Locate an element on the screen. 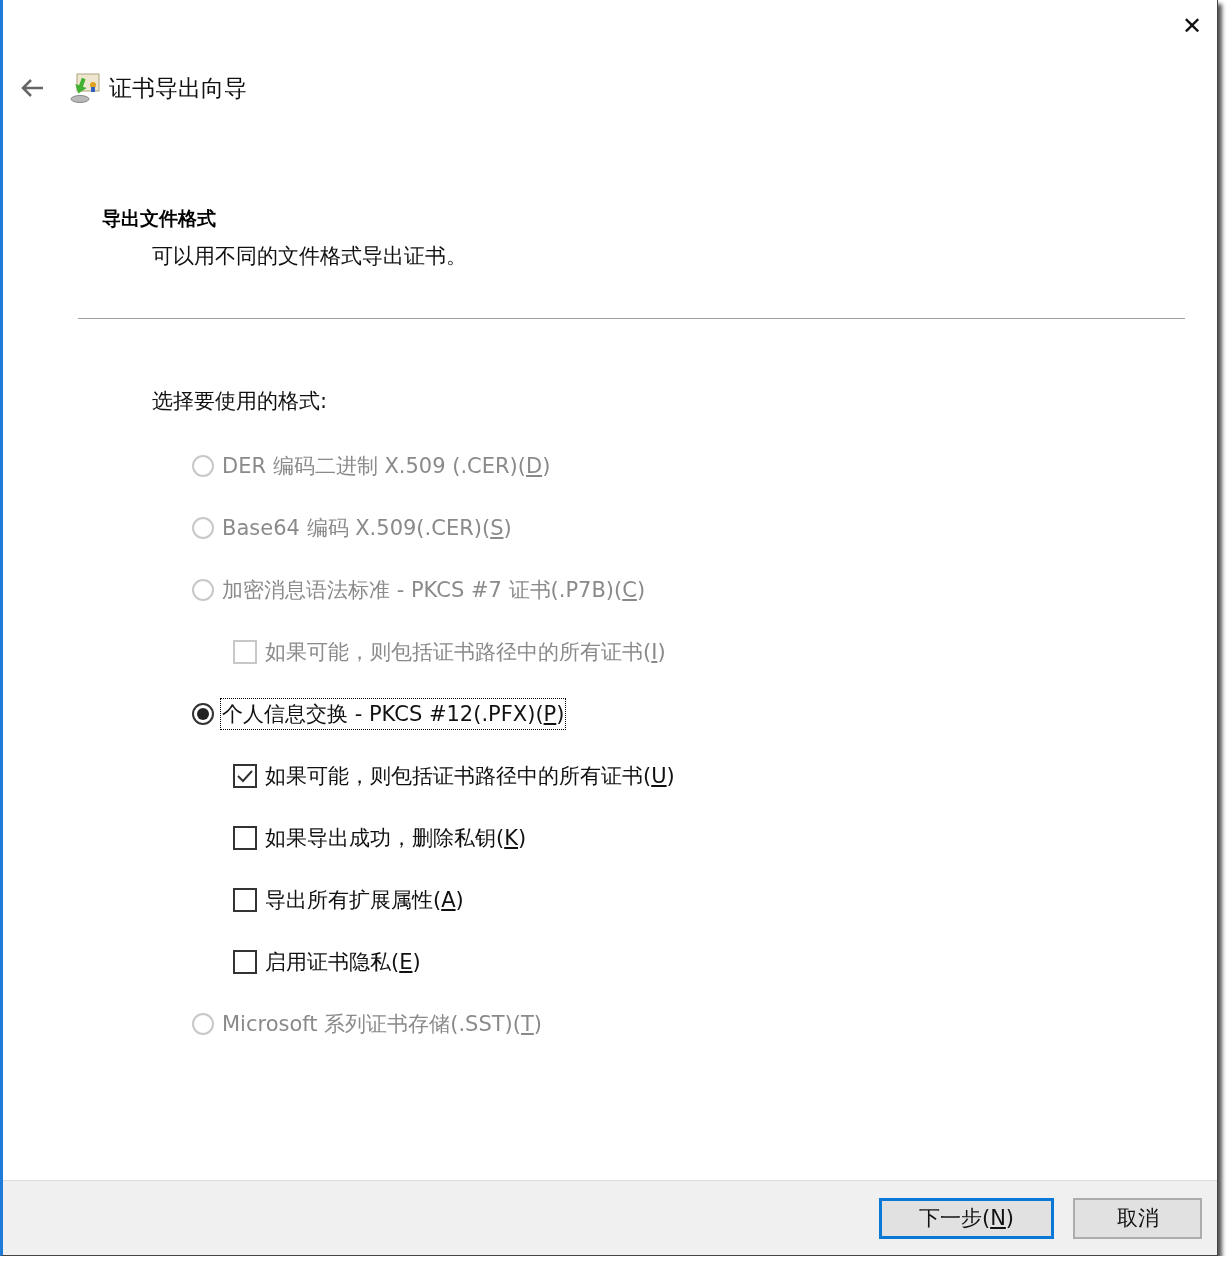 The height and width of the screenshot is (1266, 1228). section-title: 导出文件格式 is located at coordinates (159, 218).